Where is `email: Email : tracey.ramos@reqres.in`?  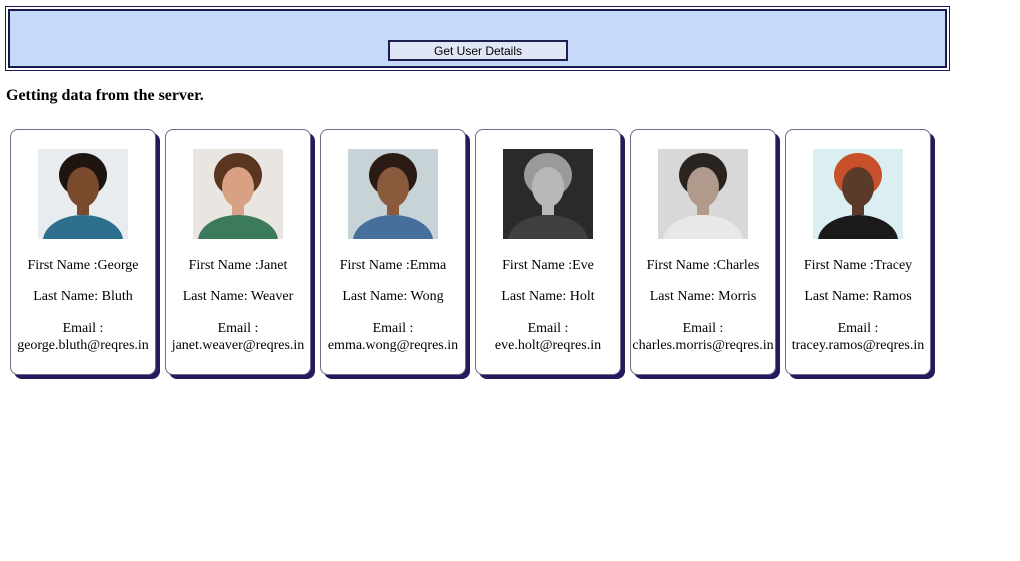 email: Email : tracey.ramos@reqres.in is located at coordinates (858, 337).